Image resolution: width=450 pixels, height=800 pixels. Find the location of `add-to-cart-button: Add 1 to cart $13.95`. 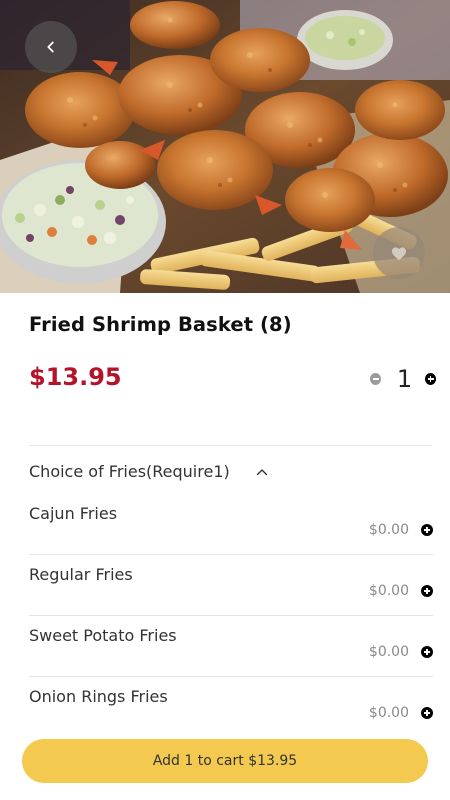

add-to-cart-button: Add 1 to cart $13.95 is located at coordinates (225, 761).